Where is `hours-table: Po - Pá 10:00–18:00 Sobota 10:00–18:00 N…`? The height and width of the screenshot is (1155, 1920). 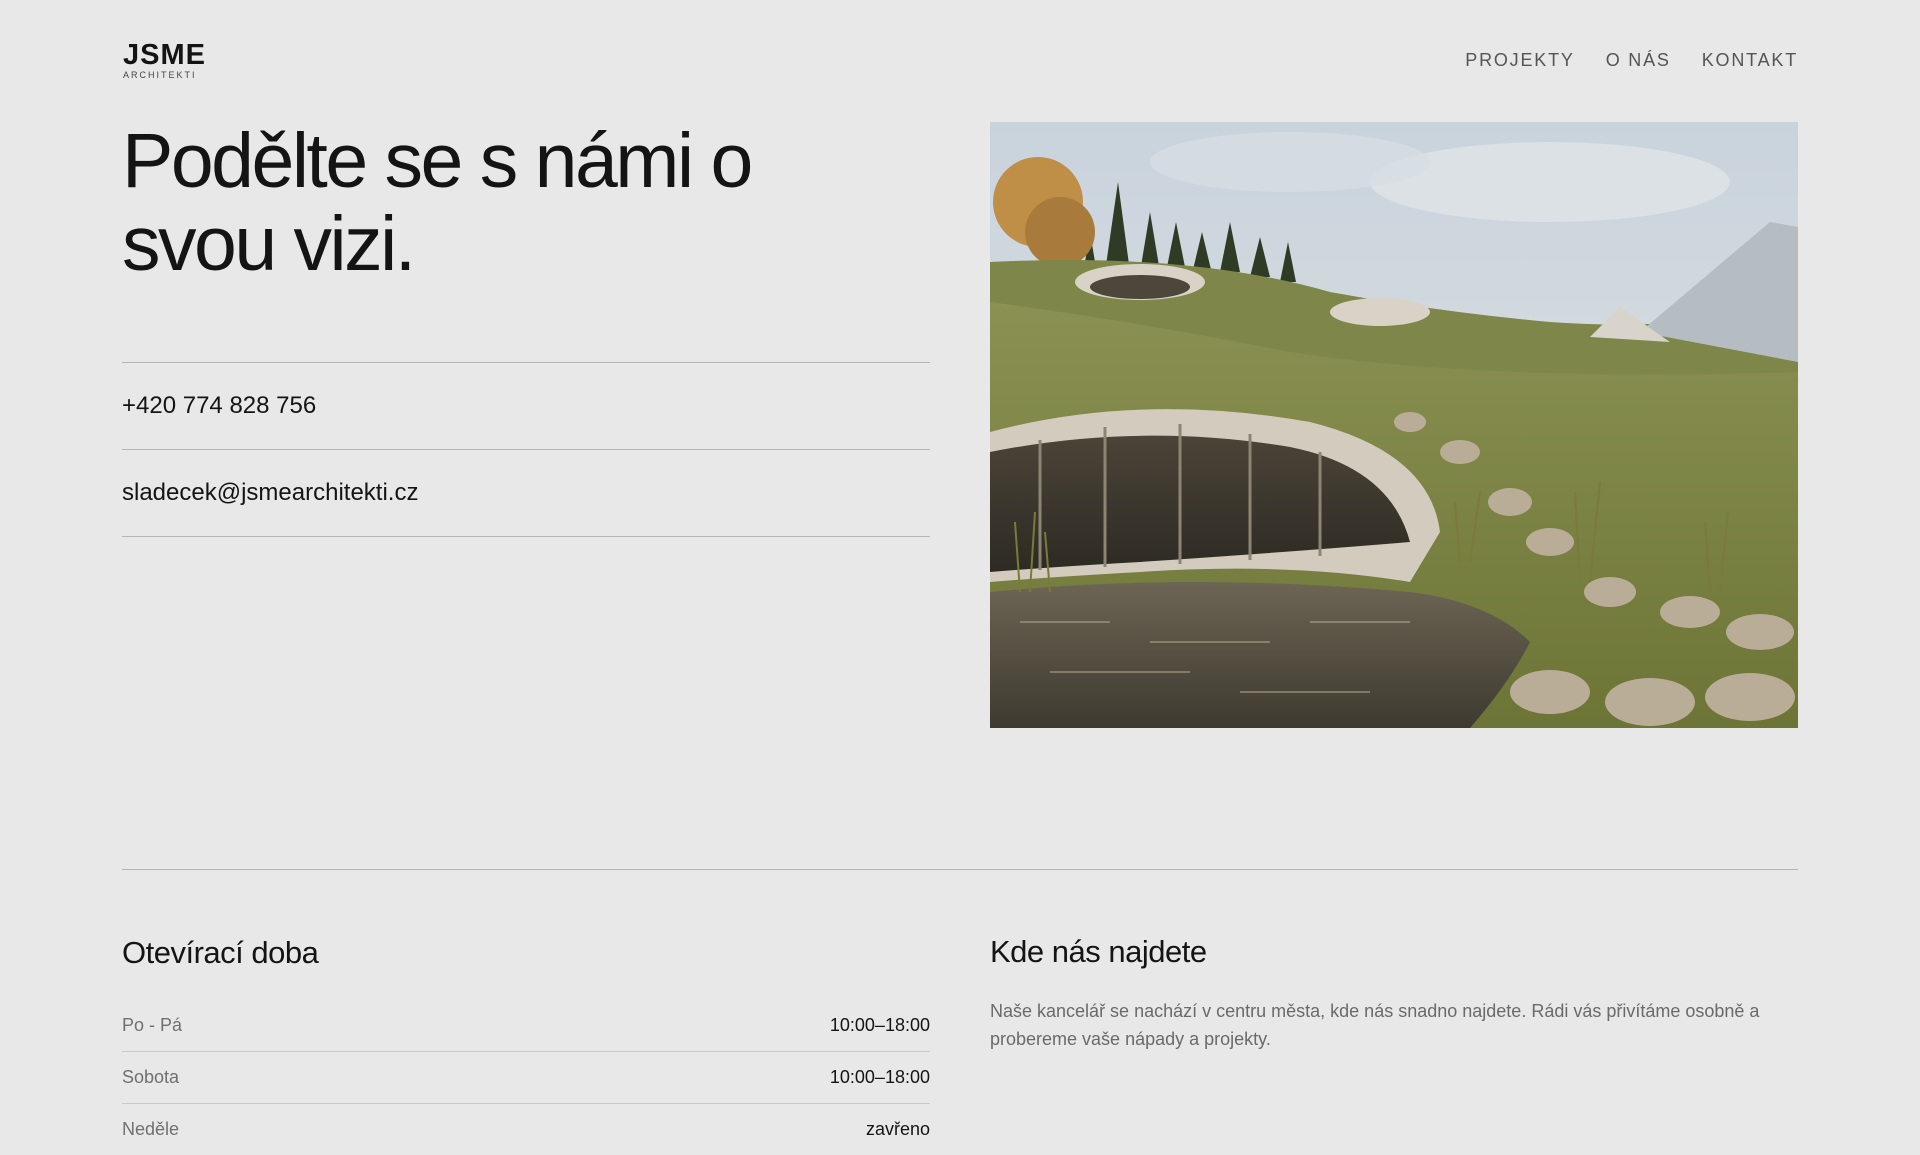 hours-table: Po - Pá 10:00–18:00 Sobota 10:00–18:00 N… is located at coordinates (526, 1077).